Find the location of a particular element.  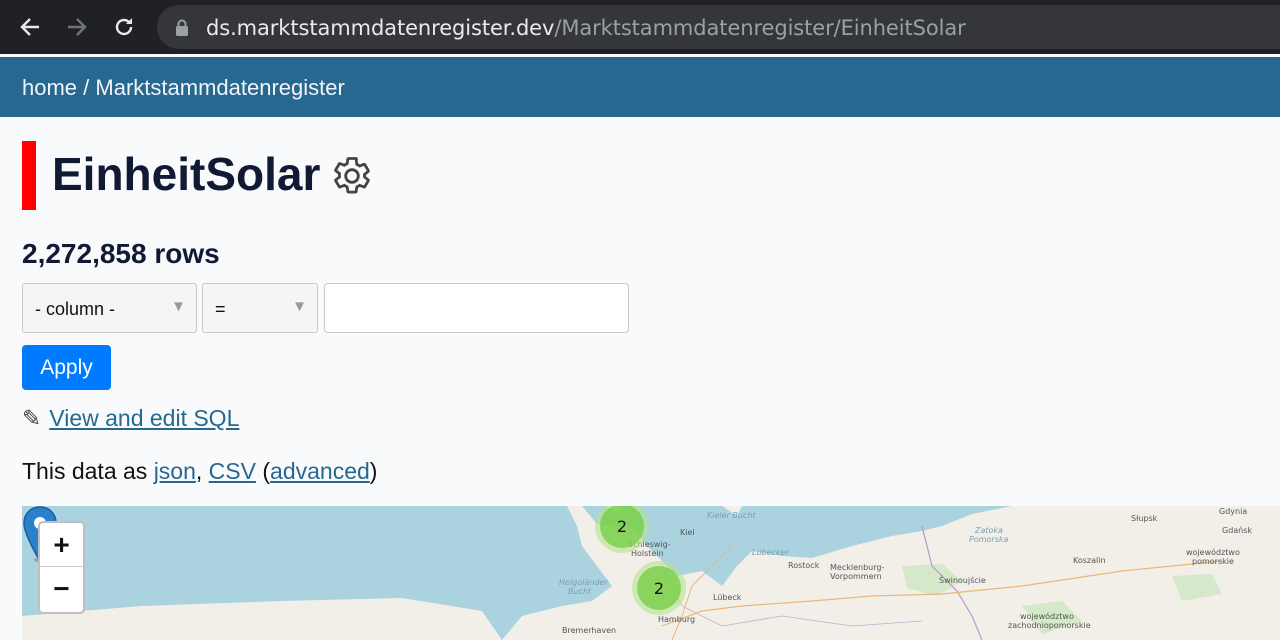

page-title: EinheitSolar is located at coordinates (186, 174).